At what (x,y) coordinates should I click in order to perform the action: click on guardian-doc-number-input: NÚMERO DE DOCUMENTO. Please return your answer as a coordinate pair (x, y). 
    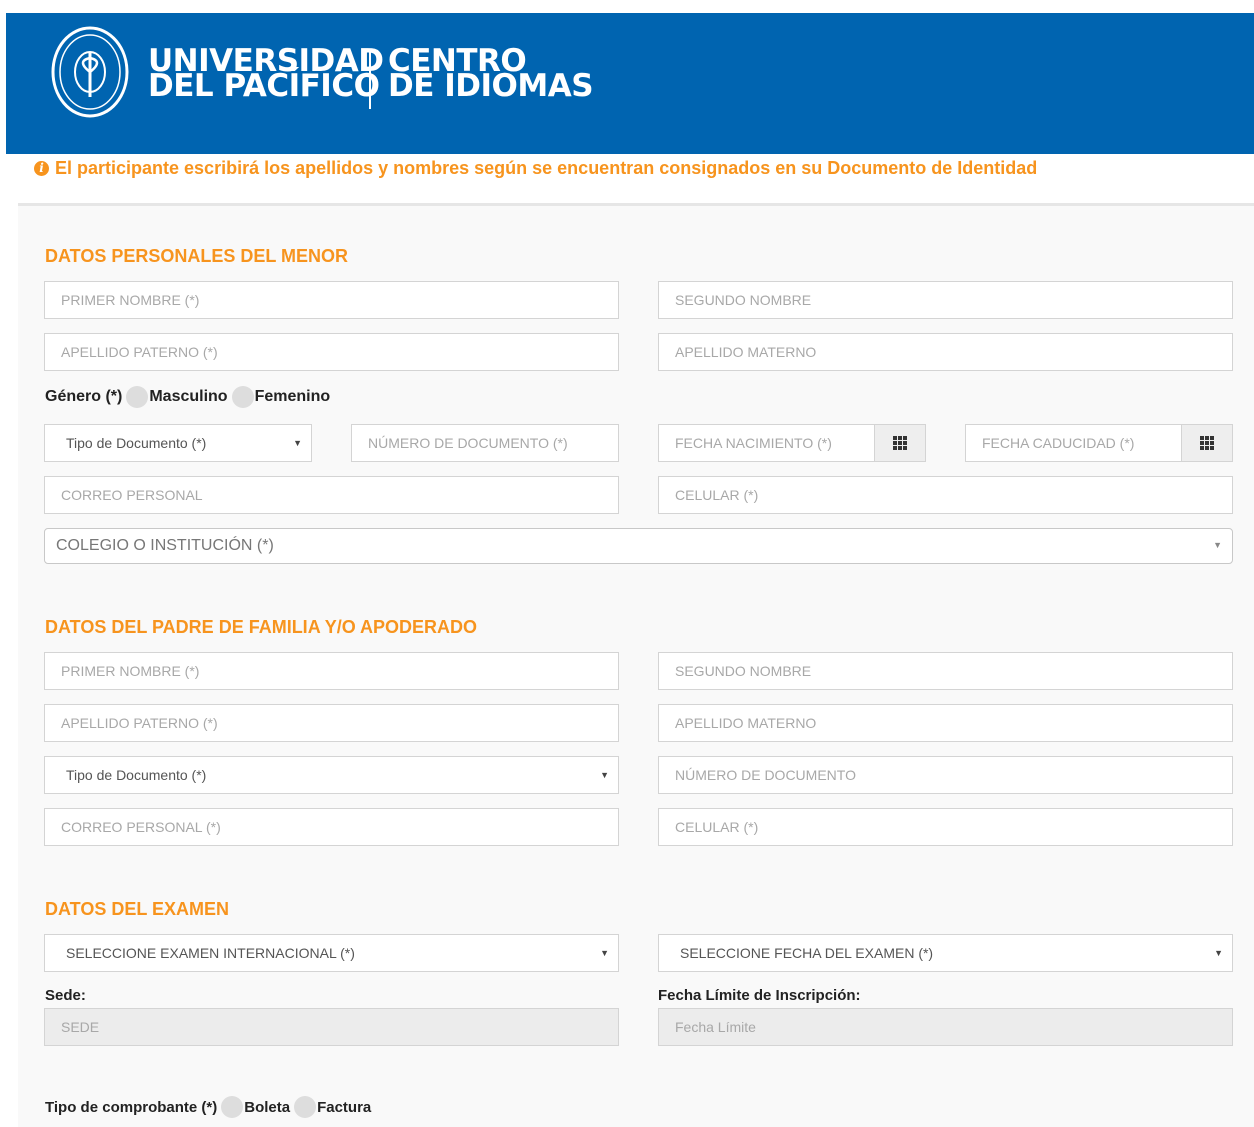
    Looking at the image, I should click on (945, 775).